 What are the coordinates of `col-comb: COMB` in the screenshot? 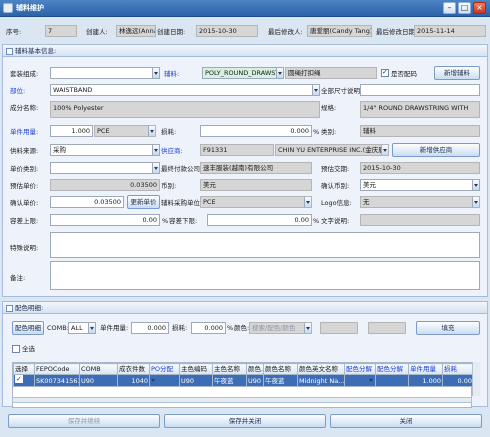 It's located at (98, 369).